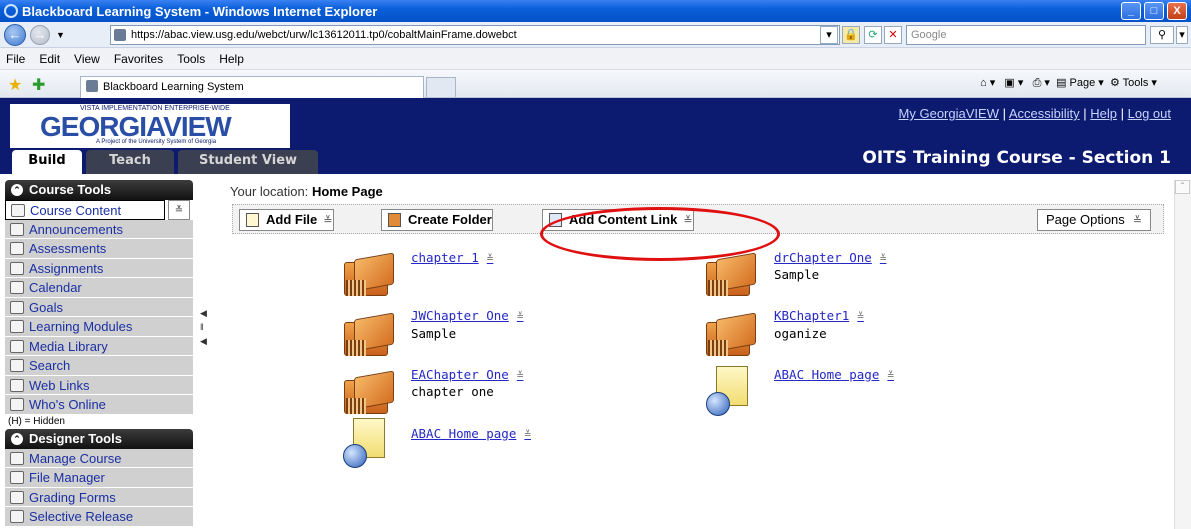 The image size is (1191, 529). I want to click on web-links-icon, so click(17, 385).